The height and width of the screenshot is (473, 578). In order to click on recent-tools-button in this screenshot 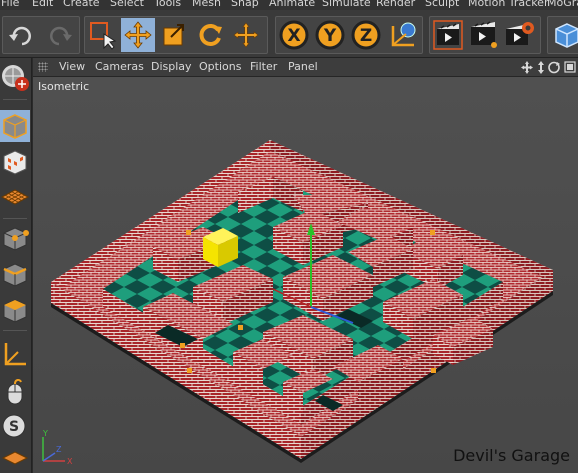, I will do `click(246, 35)`.